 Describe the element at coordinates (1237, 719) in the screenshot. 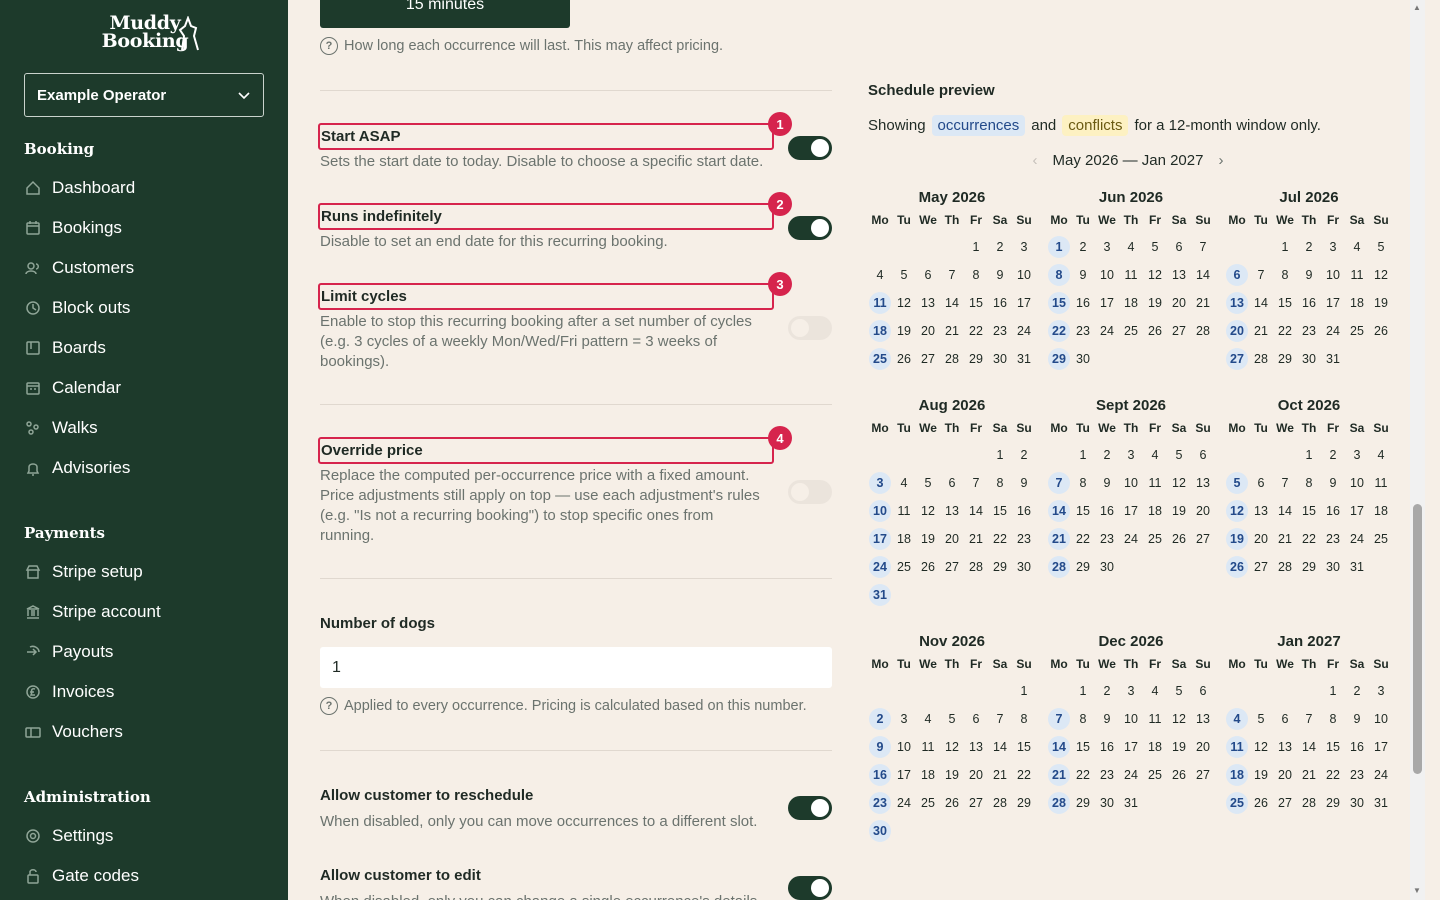

I see `calendar-day-occurrence: 4` at that location.